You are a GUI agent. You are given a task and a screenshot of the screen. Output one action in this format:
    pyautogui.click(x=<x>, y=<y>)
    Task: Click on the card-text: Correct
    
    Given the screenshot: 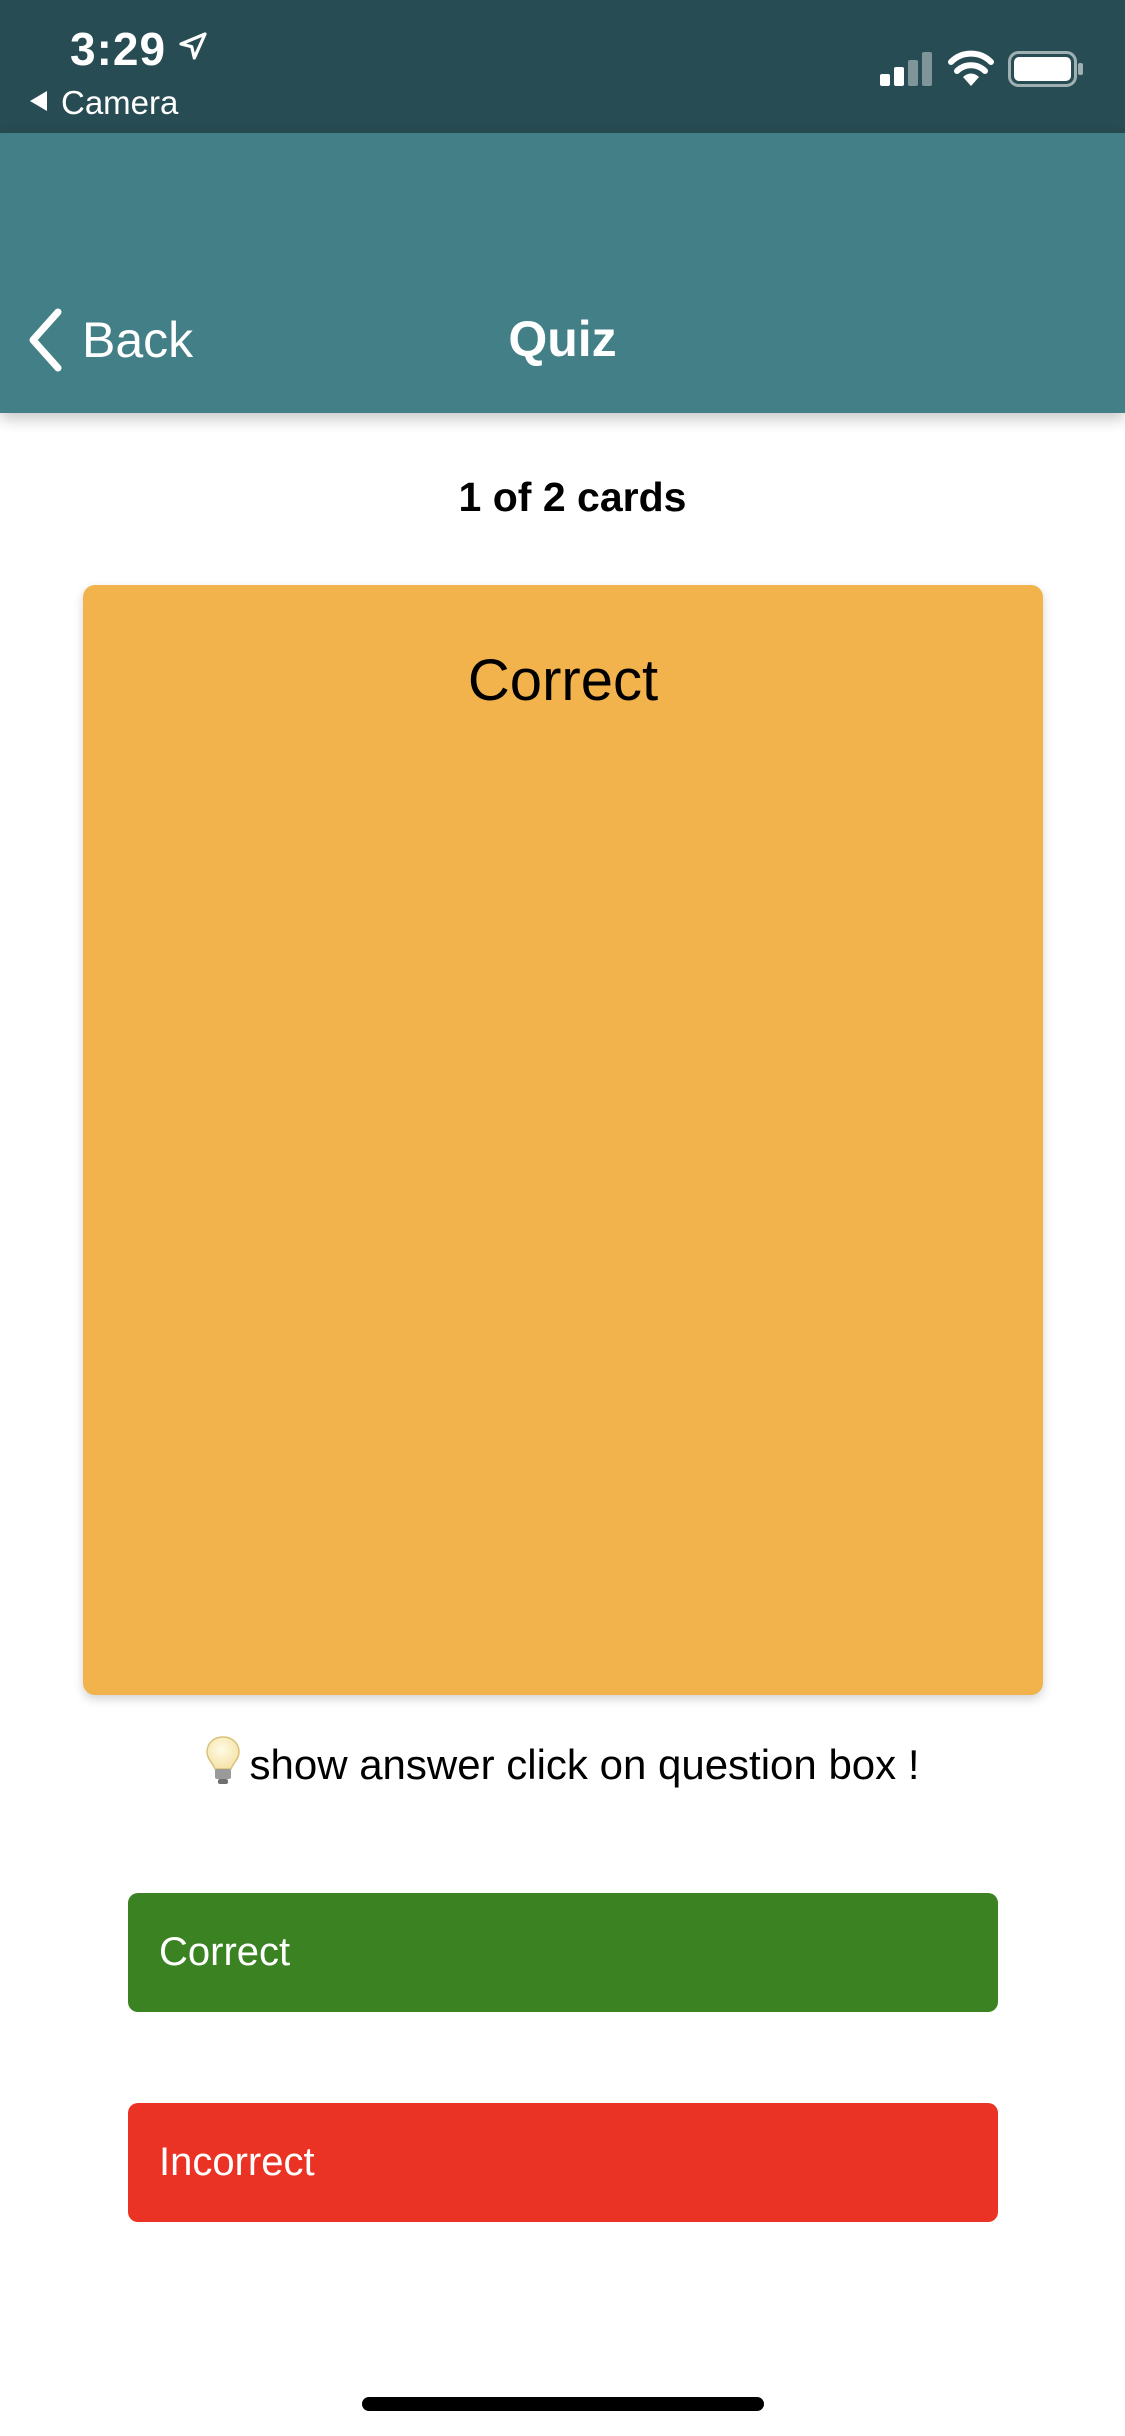 What is the action you would take?
    pyautogui.click(x=563, y=680)
    